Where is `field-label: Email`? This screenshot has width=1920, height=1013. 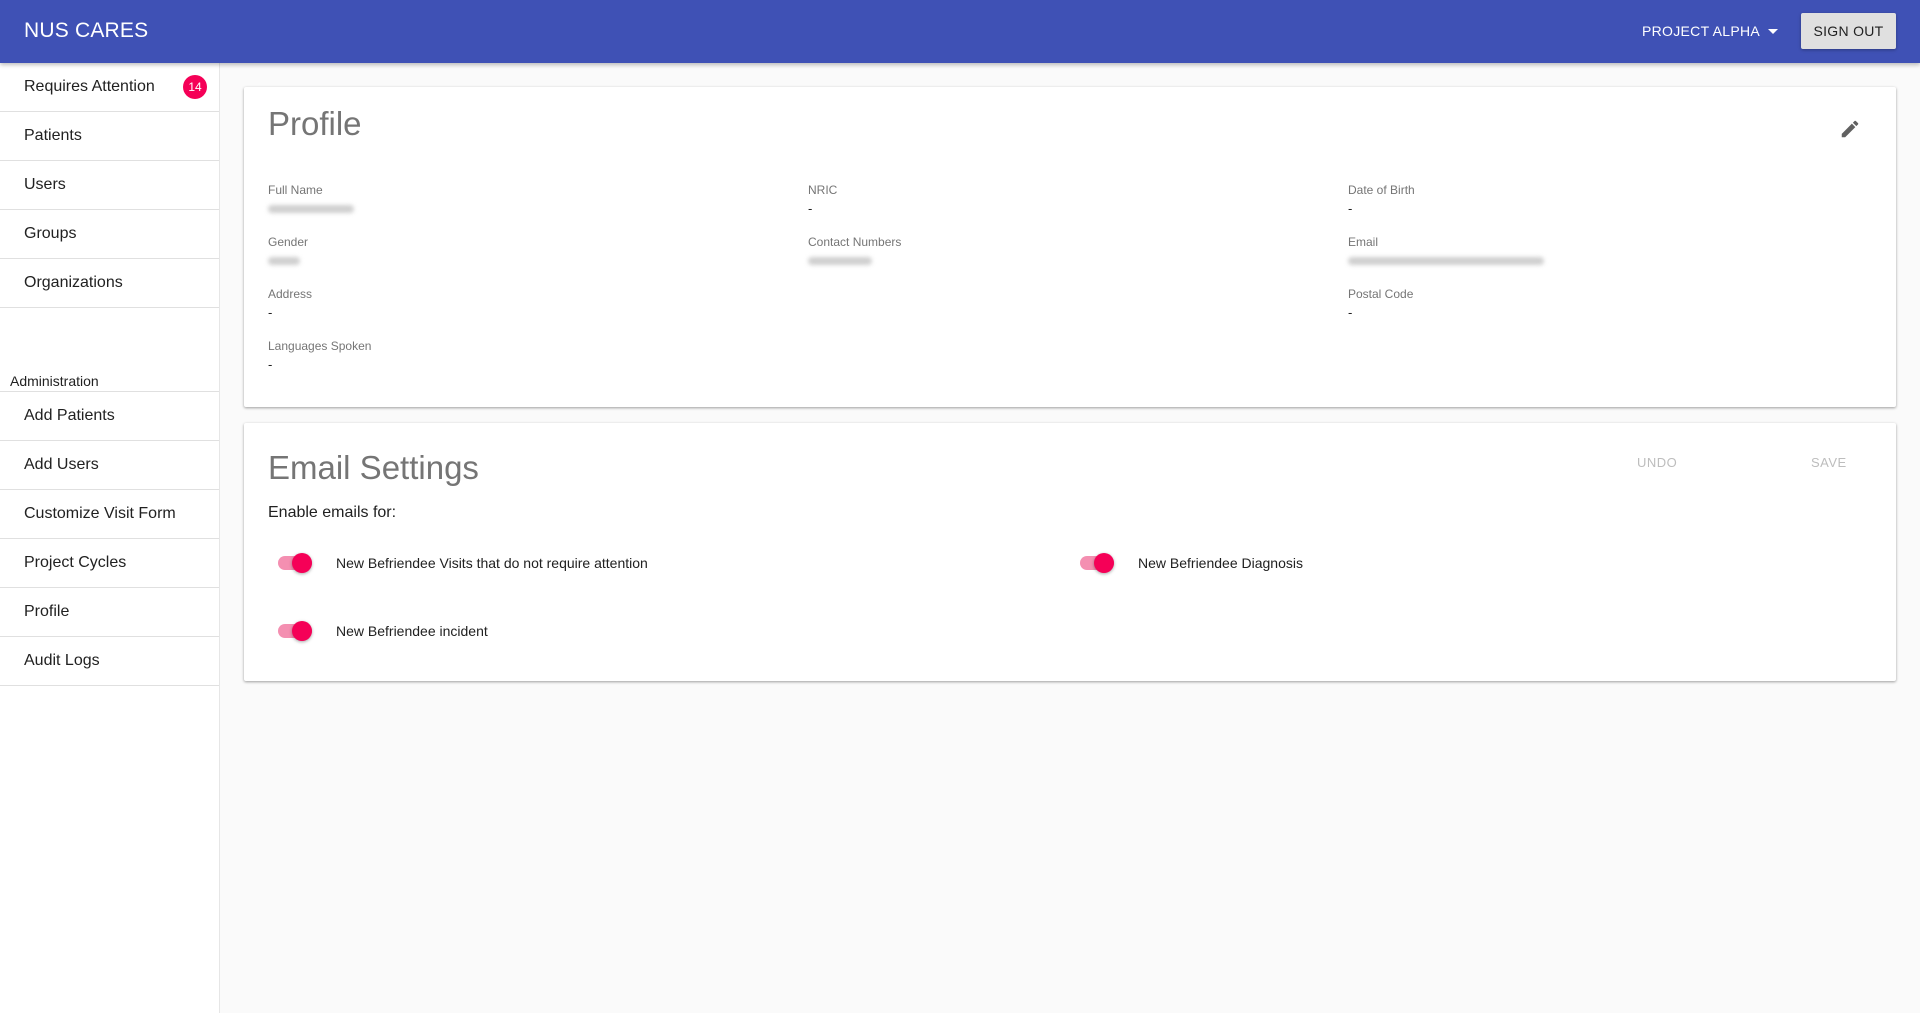
field-label: Email is located at coordinates (1363, 242).